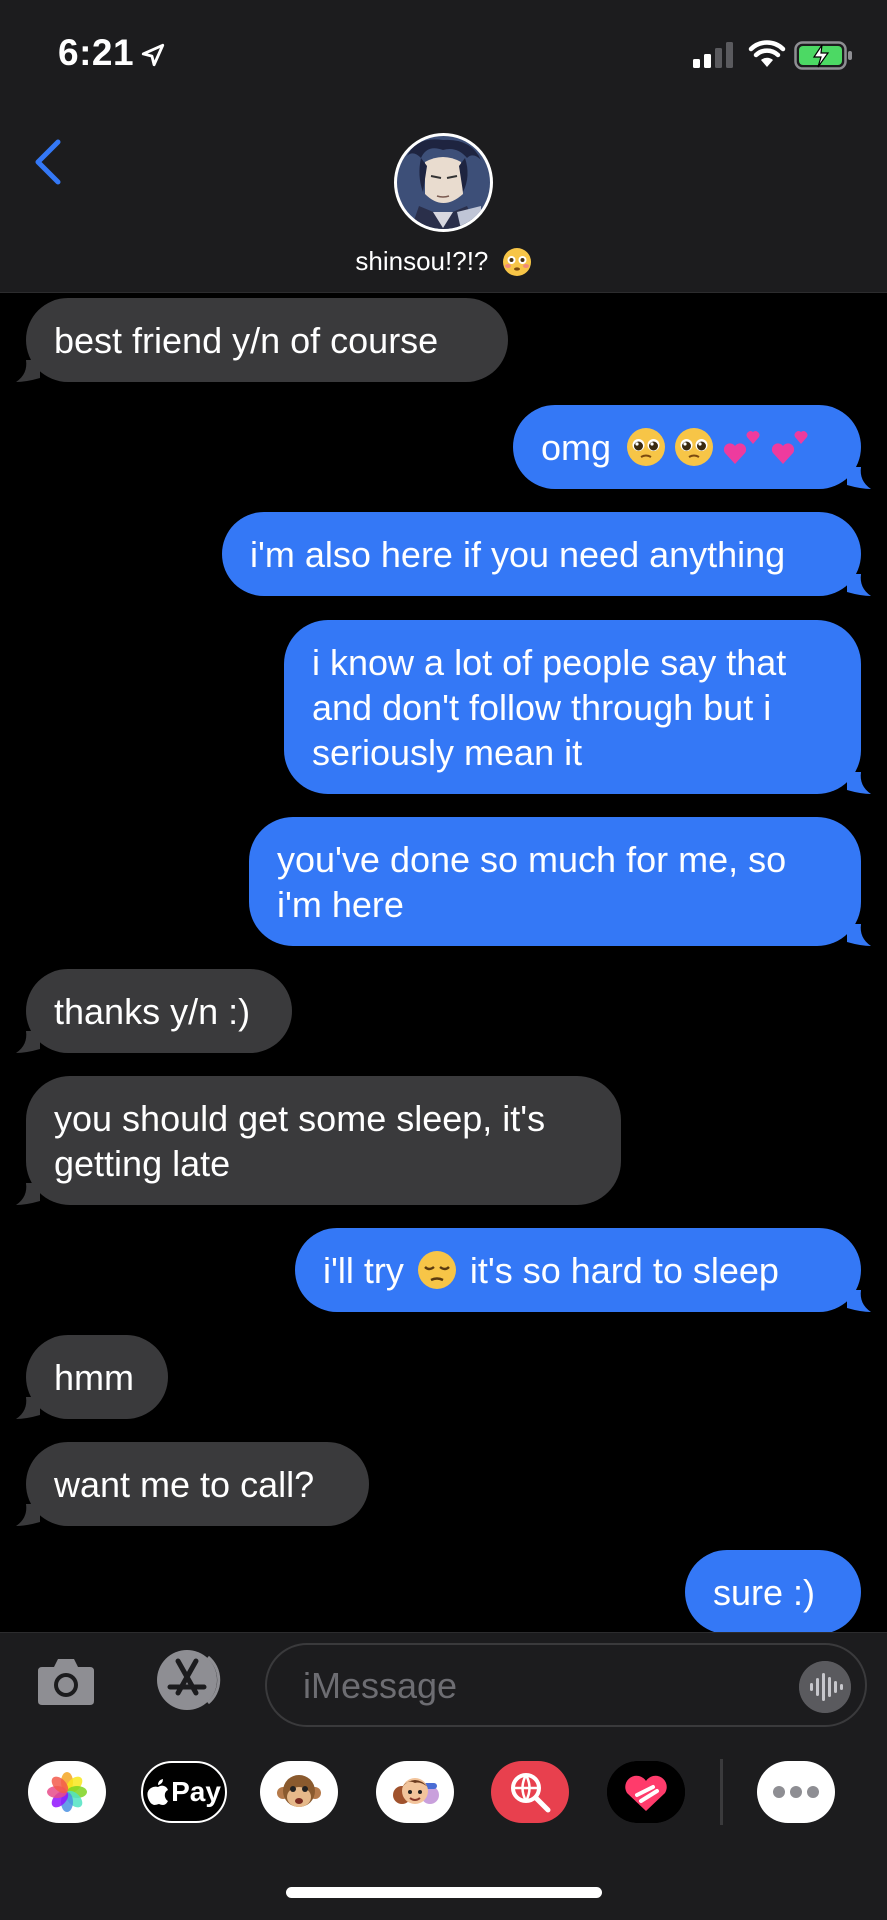 Image resolution: width=887 pixels, height=1920 pixels. I want to click on message-bubble-outgoing: sure :), so click(773, 1591).